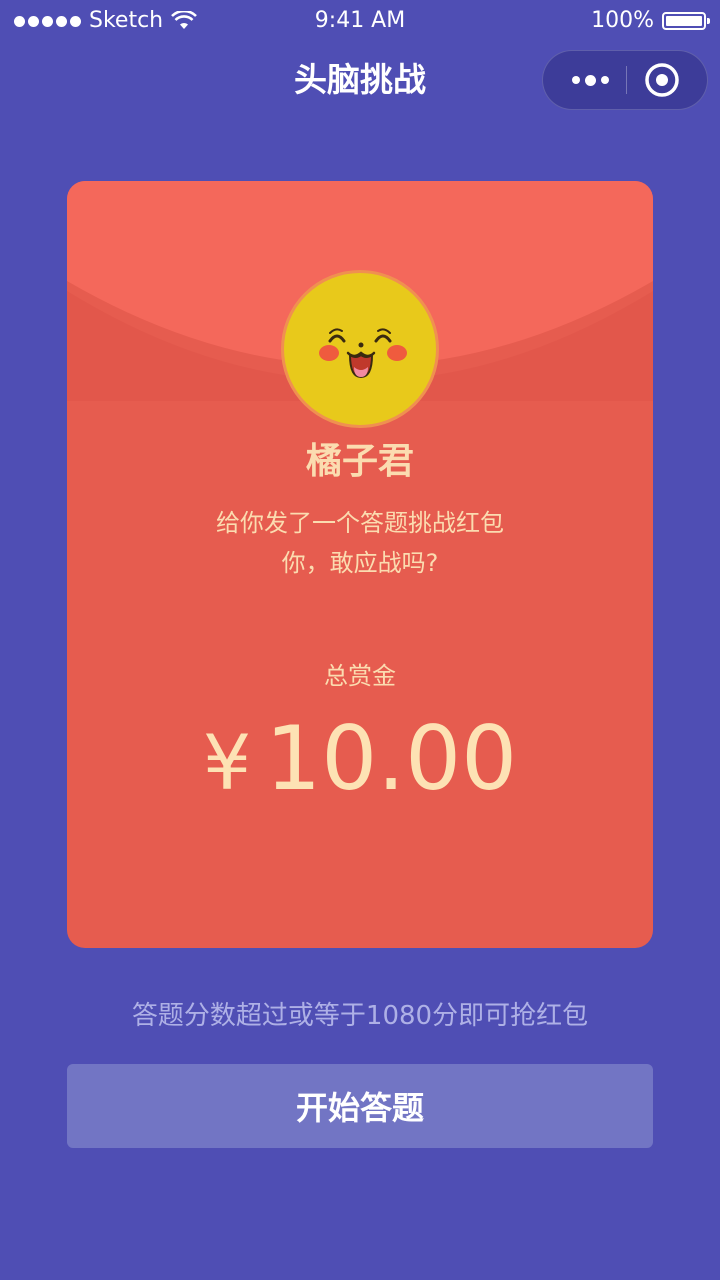  What do you see at coordinates (360, 676) in the screenshot?
I see `reward-label: 总赏金` at bounding box center [360, 676].